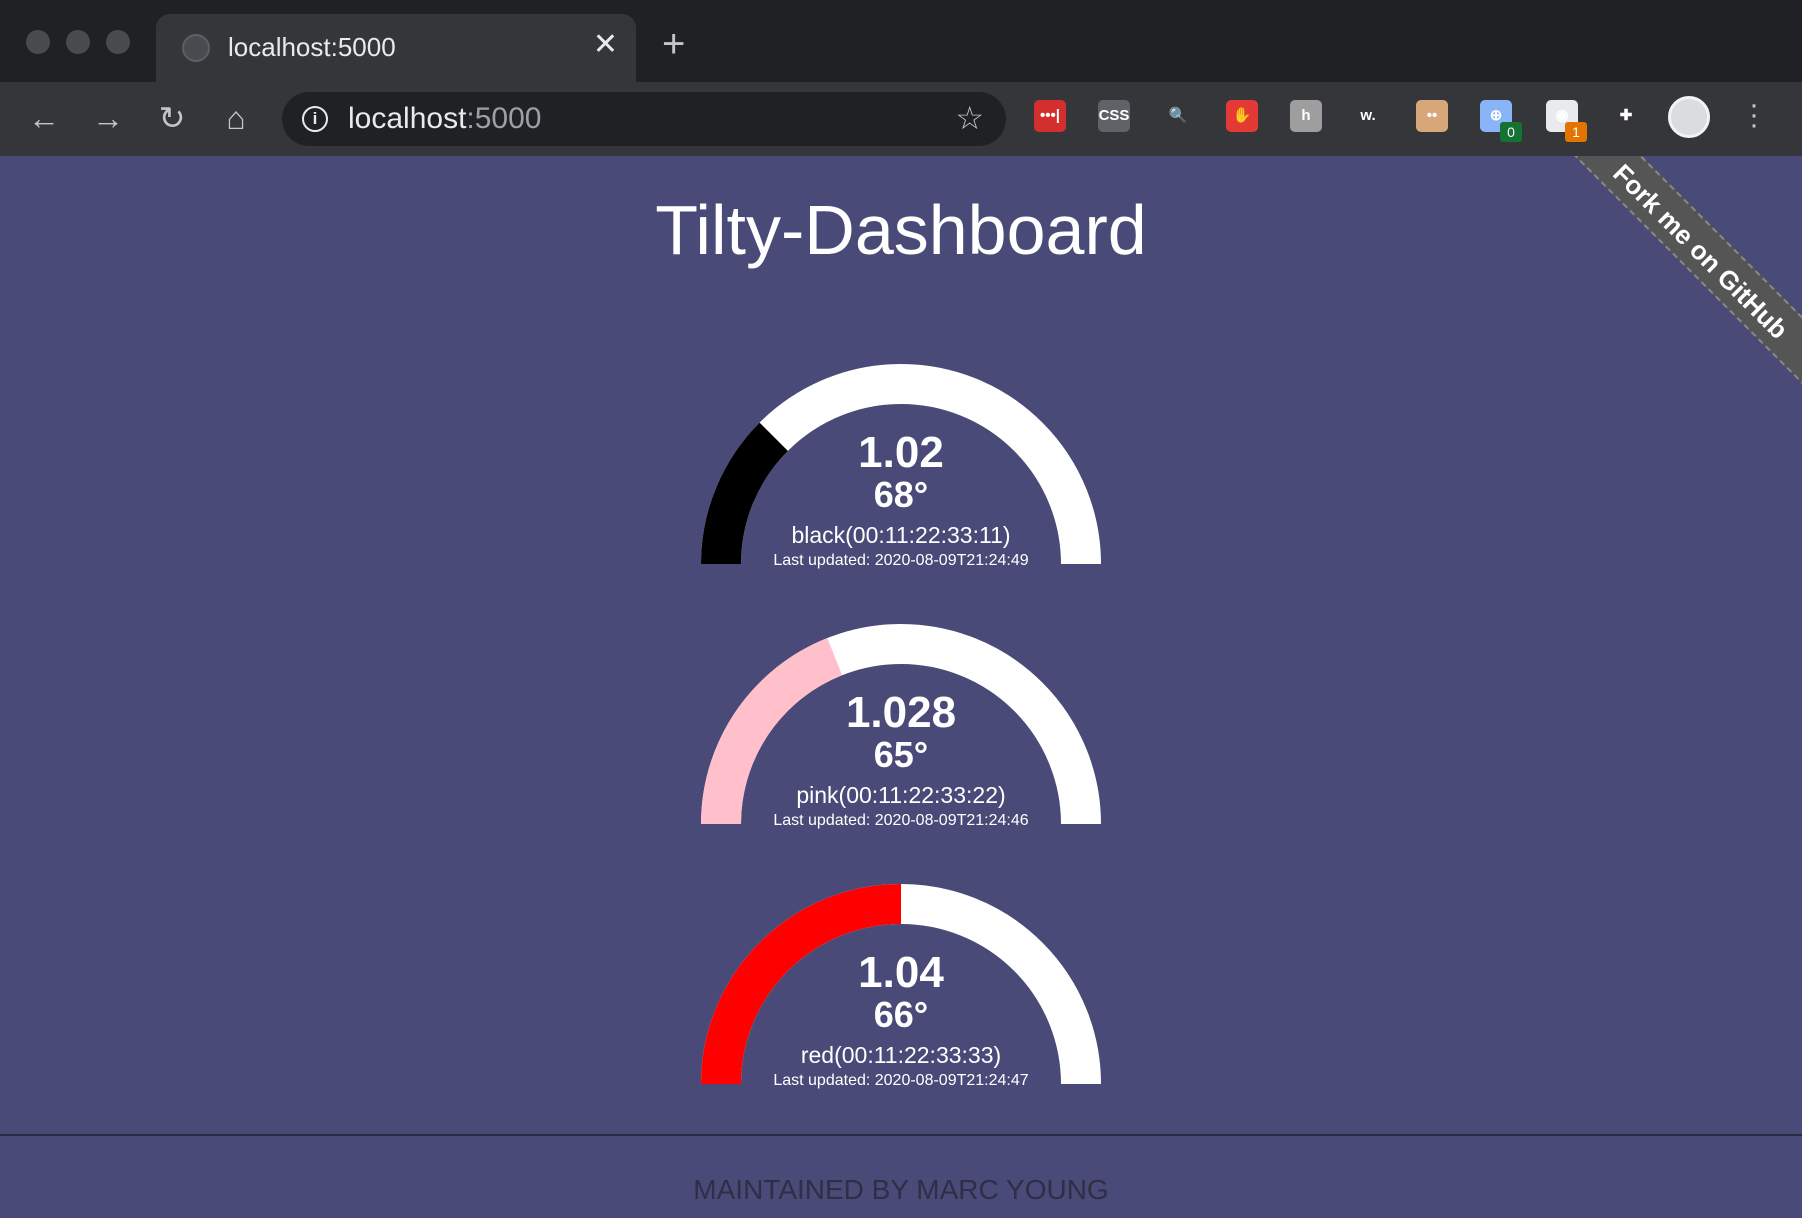 The image size is (1802, 1218). Describe the element at coordinates (315, 119) in the screenshot. I see `site-info-icon: i` at that location.